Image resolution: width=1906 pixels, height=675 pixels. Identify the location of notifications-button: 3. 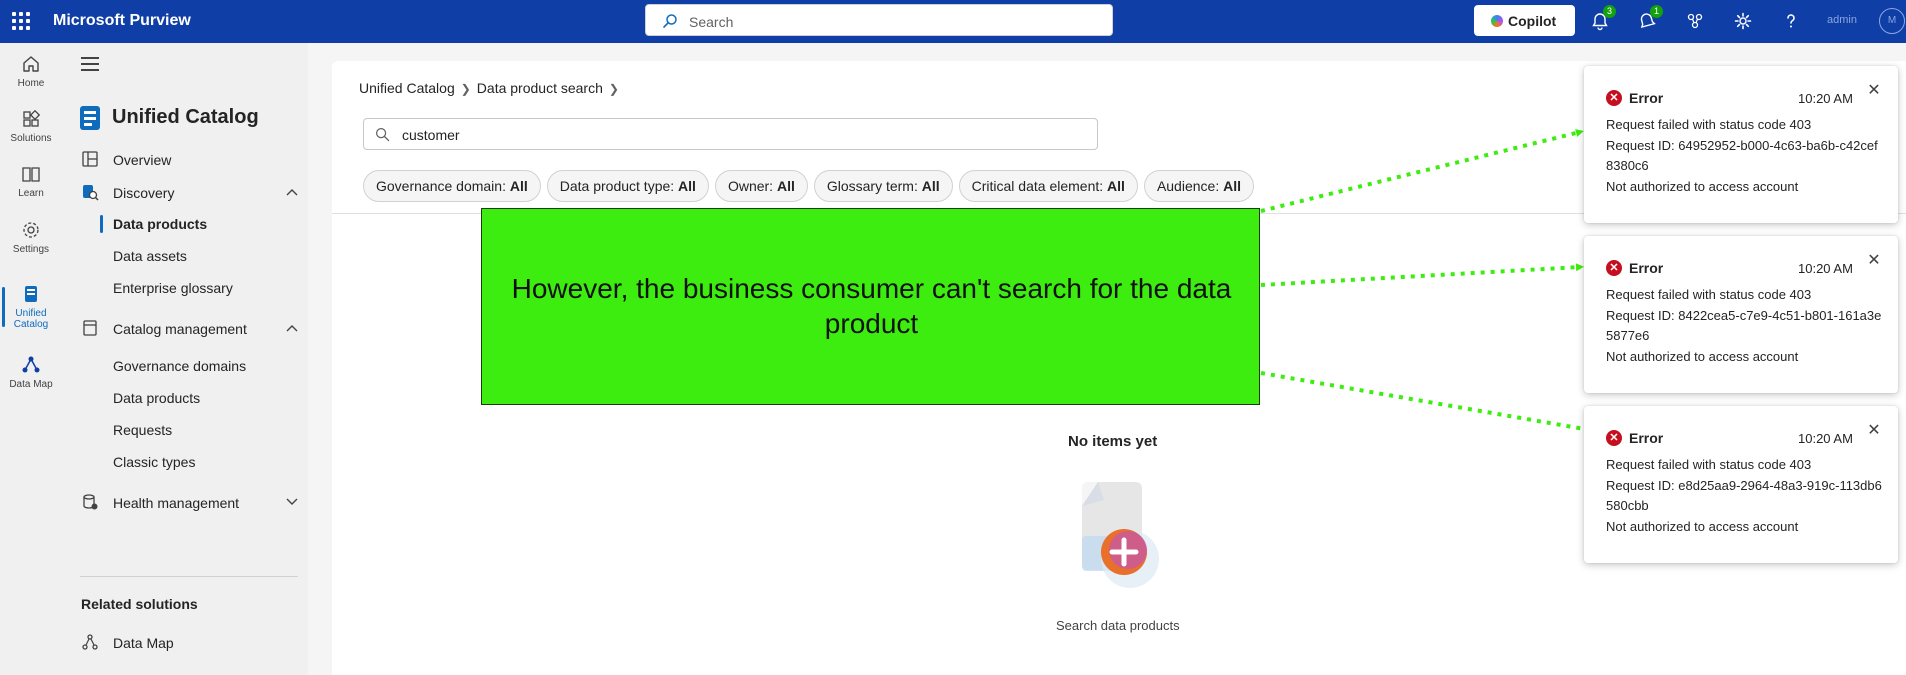
(1603, 18).